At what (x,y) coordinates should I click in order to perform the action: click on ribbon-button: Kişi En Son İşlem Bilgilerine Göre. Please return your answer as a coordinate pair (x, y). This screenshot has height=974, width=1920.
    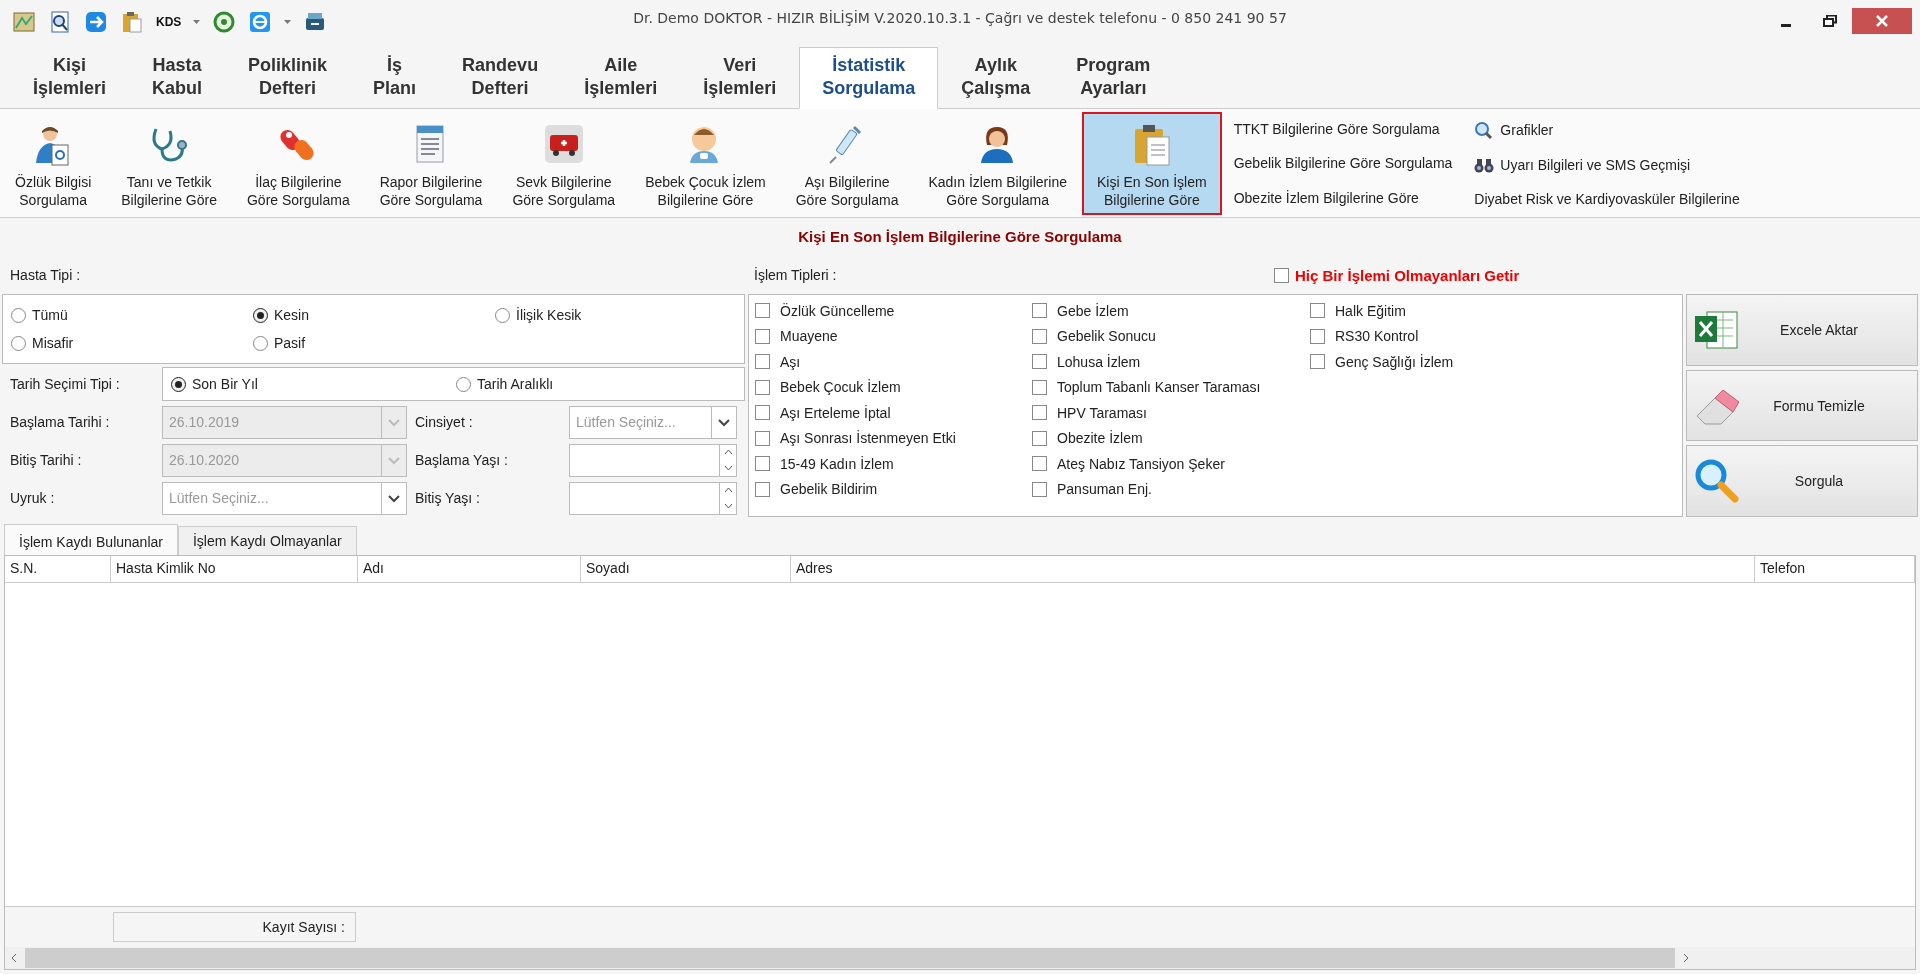
    Looking at the image, I should click on (1151, 163).